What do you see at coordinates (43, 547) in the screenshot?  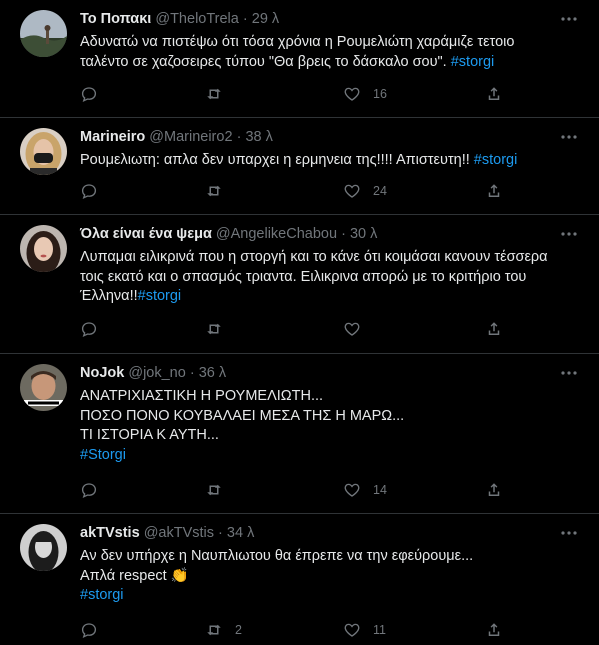 I see `bw-woman-avatar` at bounding box center [43, 547].